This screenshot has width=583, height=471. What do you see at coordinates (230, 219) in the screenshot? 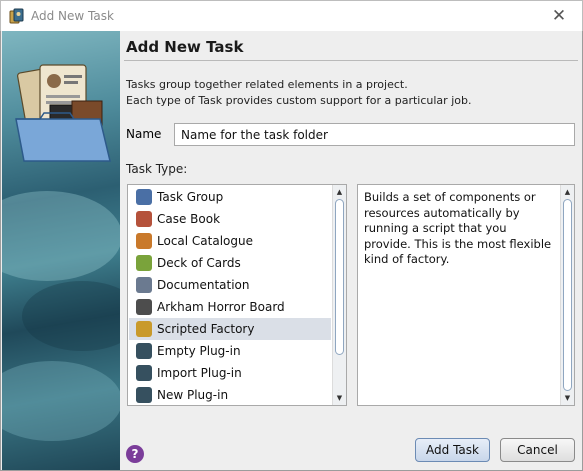
I see `task-type-item: Case Book` at bounding box center [230, 219].